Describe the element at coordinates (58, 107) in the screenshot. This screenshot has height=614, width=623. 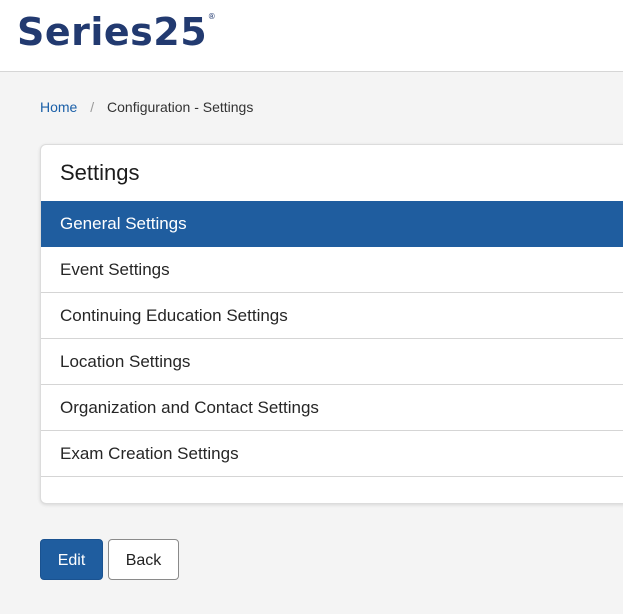
I see `breadcrumb-home-link: Home` at that location.